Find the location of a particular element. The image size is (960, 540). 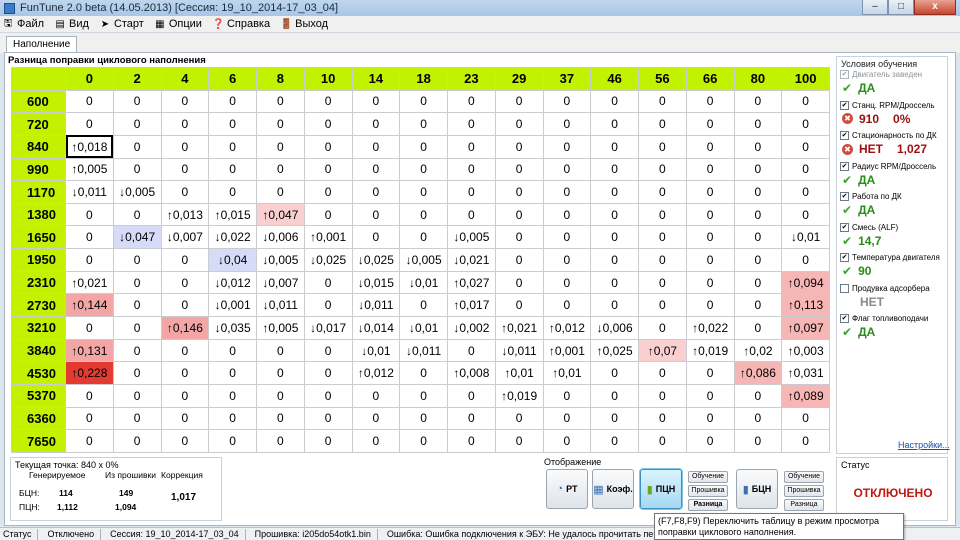

table-cell: ↑0,001 is located at coordinates (567, 350).